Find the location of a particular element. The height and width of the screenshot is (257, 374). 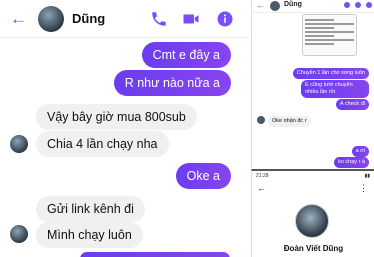

message-bubble-received: Mình chạy luôn is located at coordinates (89, 235).